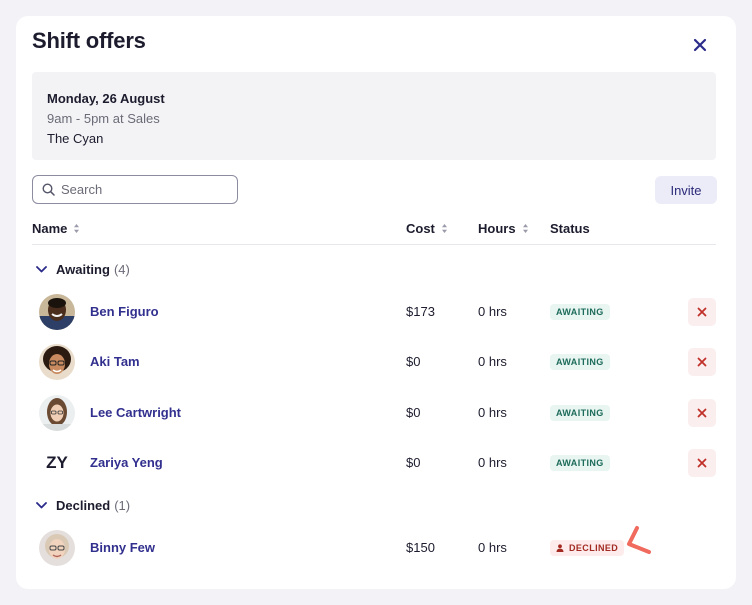 This screenshot has width=752, height=605. Describe the element at coordinates (497, 228) in the screenshot. I see `column-hours-label: Hours` at that location.